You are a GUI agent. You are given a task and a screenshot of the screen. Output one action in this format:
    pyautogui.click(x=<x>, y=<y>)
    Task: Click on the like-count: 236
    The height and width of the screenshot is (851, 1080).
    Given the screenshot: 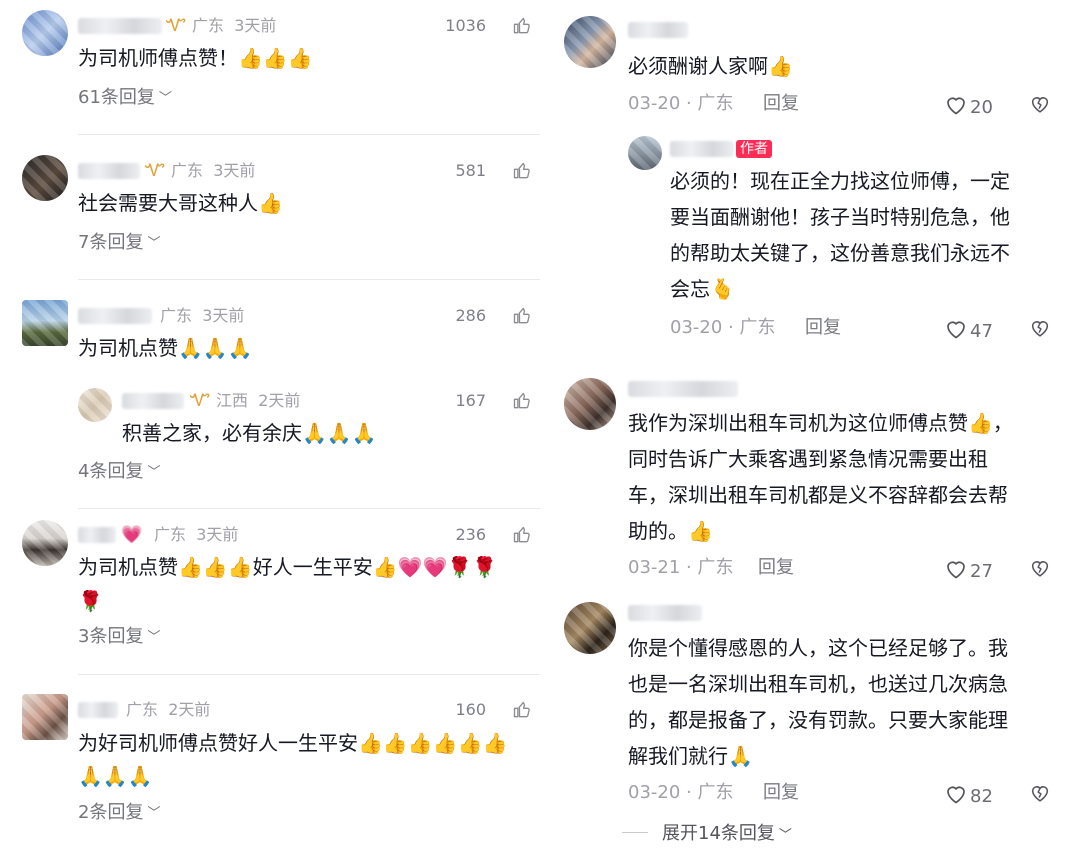 What is the action you would take?
    pyautogui.click(x=470, y=534)
    